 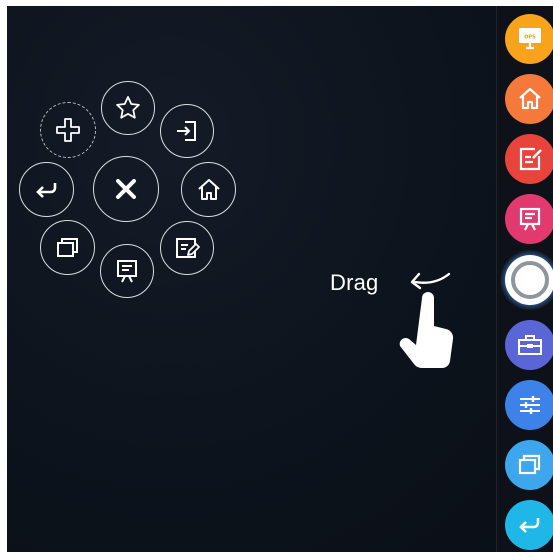 I want to click on sidebar-ops-button: OPS, so click(x=529, y=39).